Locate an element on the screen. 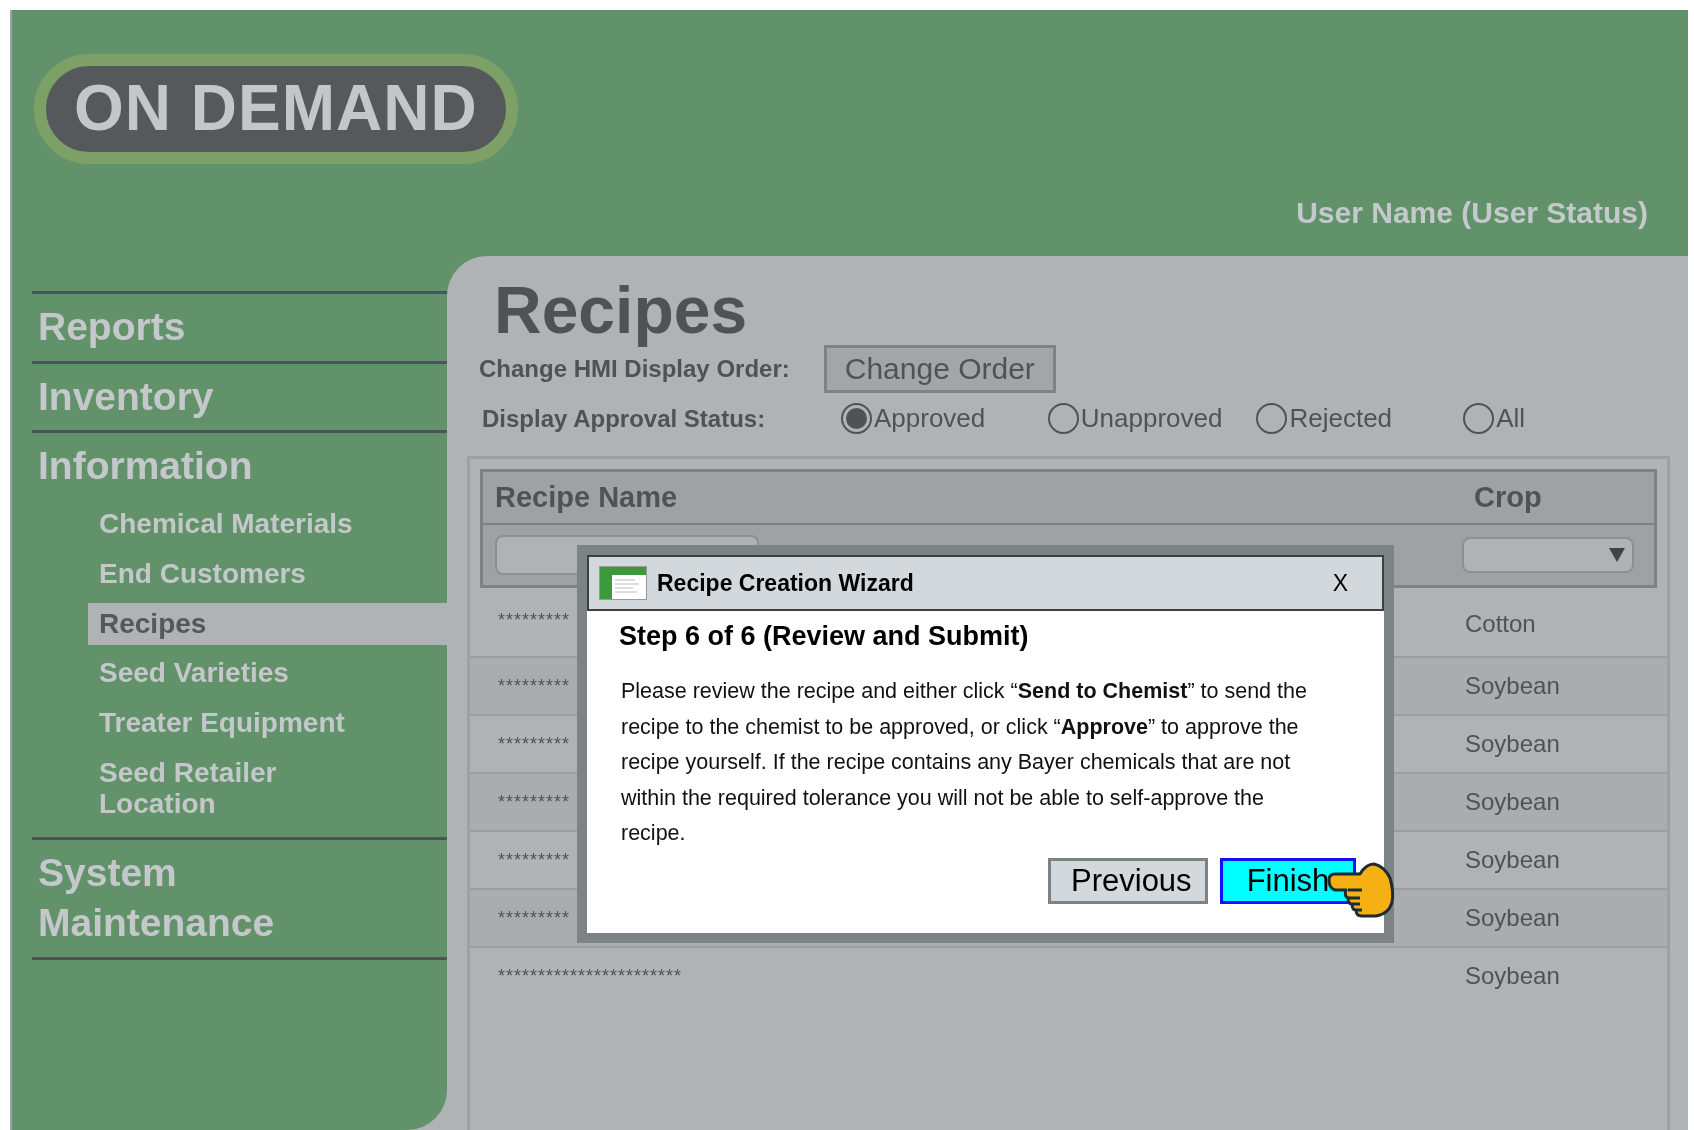  nav-subitem: End Customers is located at coordinates (267, 574).